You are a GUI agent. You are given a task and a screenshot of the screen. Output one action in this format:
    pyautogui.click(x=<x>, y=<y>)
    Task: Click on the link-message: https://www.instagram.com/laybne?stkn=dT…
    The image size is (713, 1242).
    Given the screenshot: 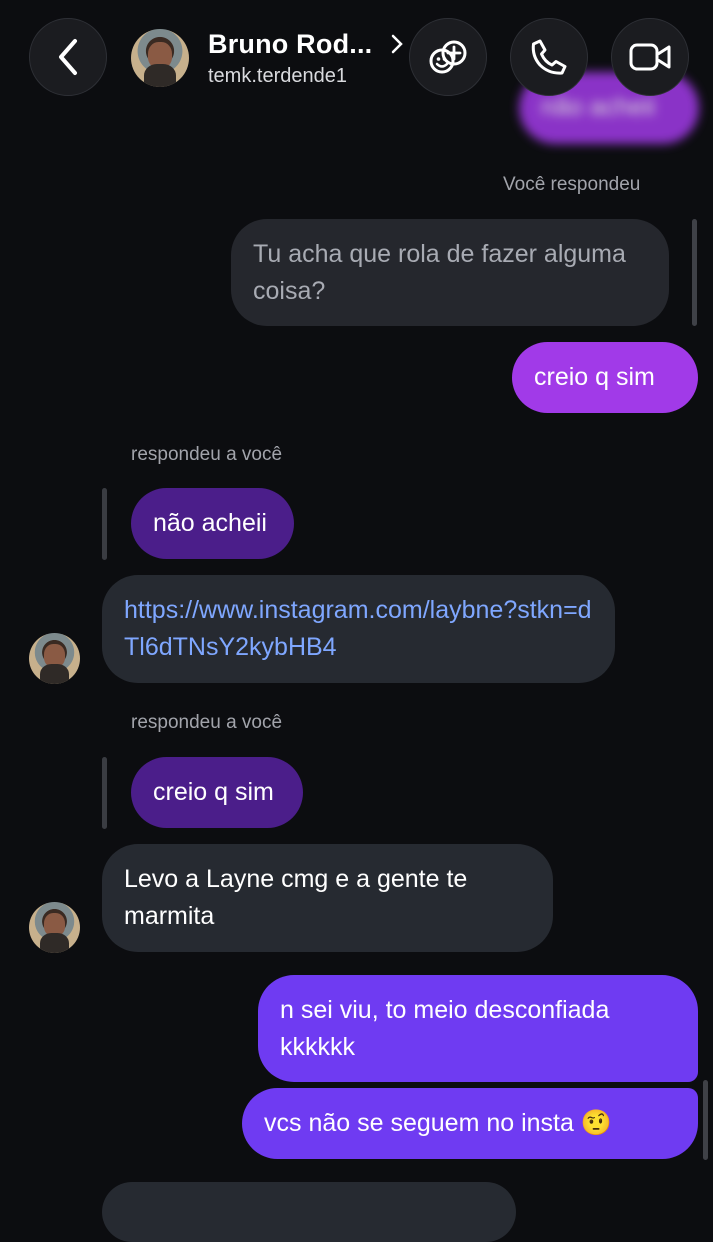 What is the action you would take?
    pyautogui.click(x=358, y=629)
    